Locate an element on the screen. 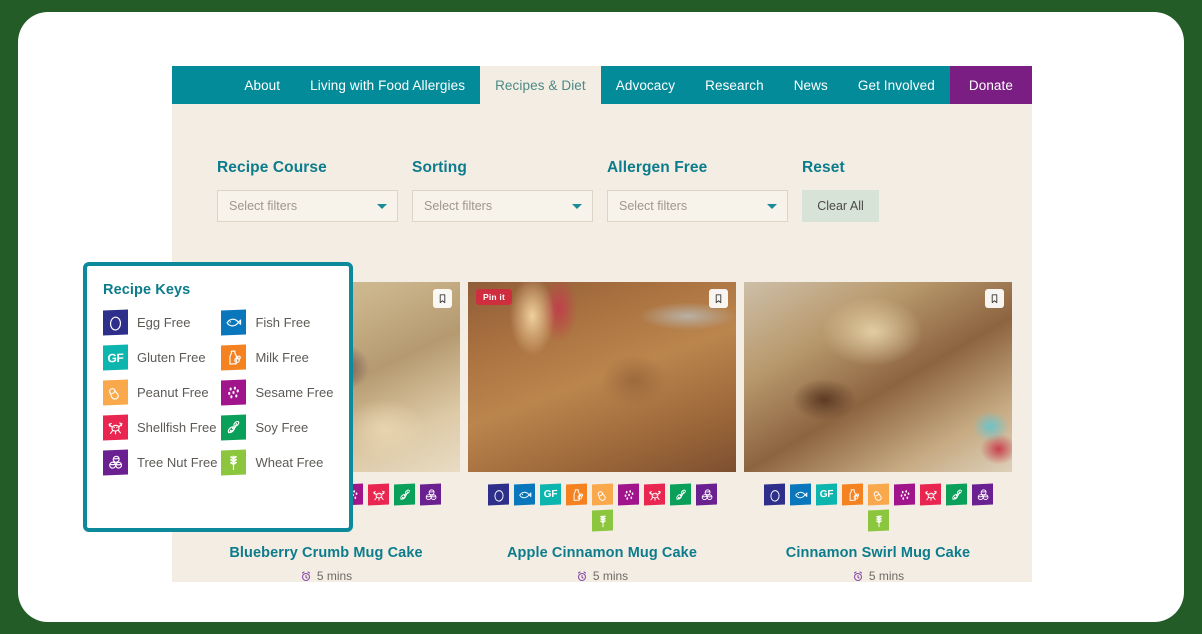 This screenshot has width=1202, height=634. recipe-key-label: Fish Free is located at coordinates (283, 322).